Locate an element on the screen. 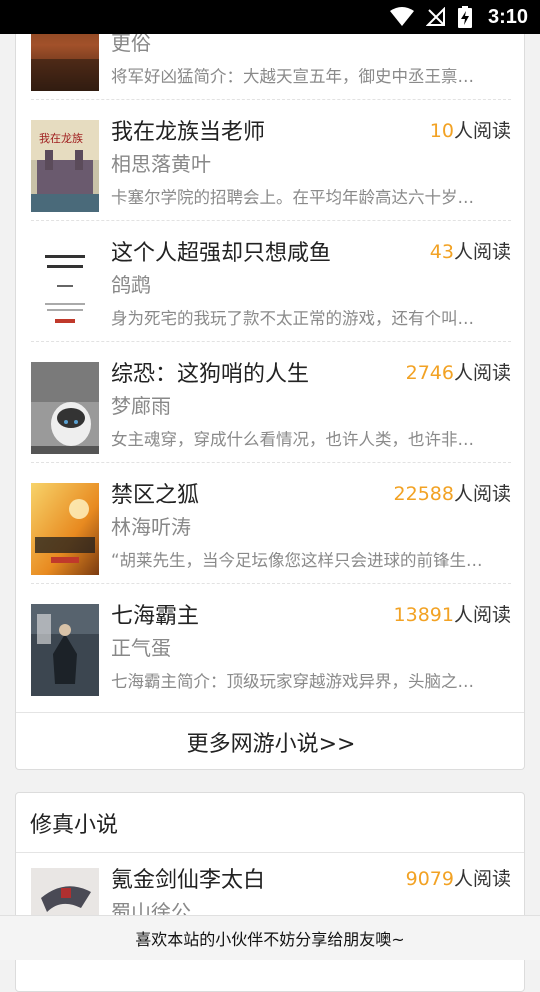  status-bar: 3:10 is located at coordinates (270, 17).